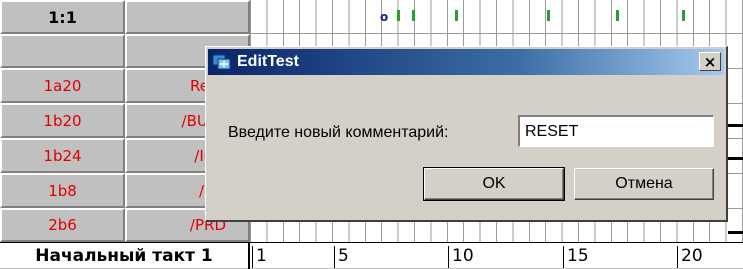 This screenshot has width=743, height=269. What do you see at coordinates (62, 17) in the screenshot?
I see `table-header-scale: 1:1` at bounding box center [62, 17].